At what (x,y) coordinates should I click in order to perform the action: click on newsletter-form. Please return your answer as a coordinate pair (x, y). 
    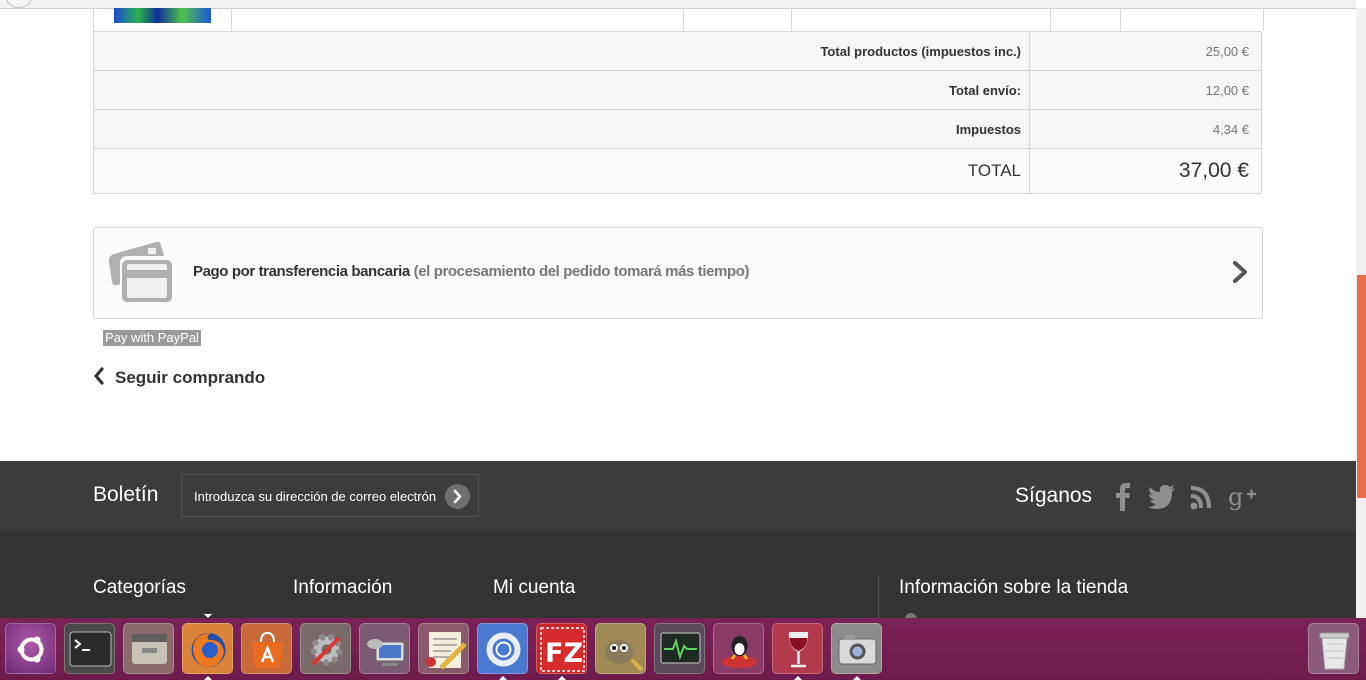
    Looking at the image, I should click on (330, 496).